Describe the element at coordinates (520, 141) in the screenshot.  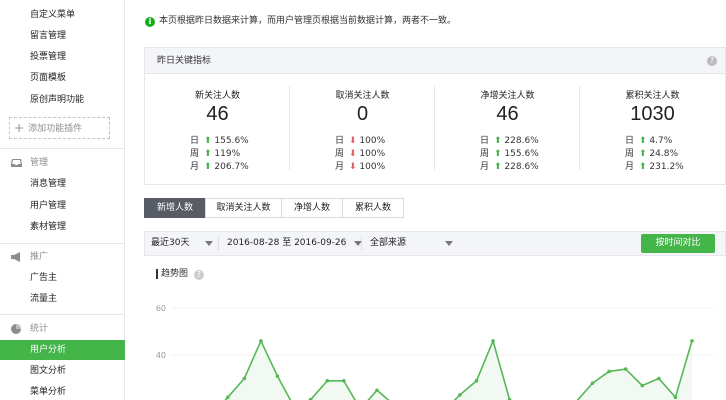
I see `kpi-change-row: 日 ⬆ 228.6%` at that location.